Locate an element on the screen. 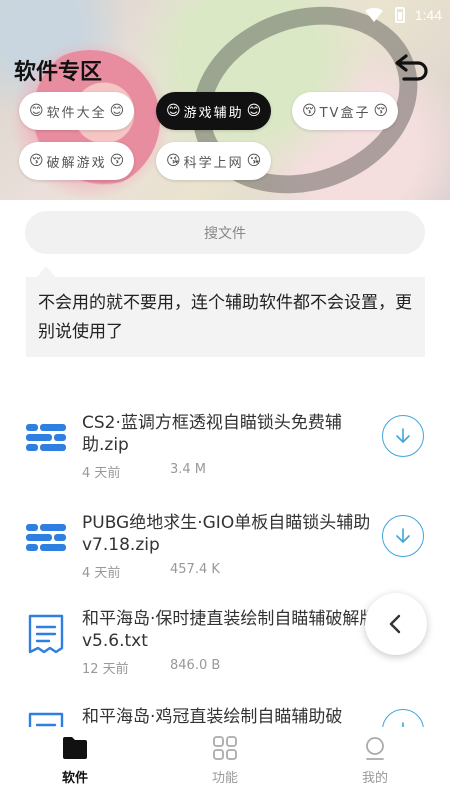 The width and height of the screenshot is (450, 800). battery-icon is located at coordinates (399, 15).